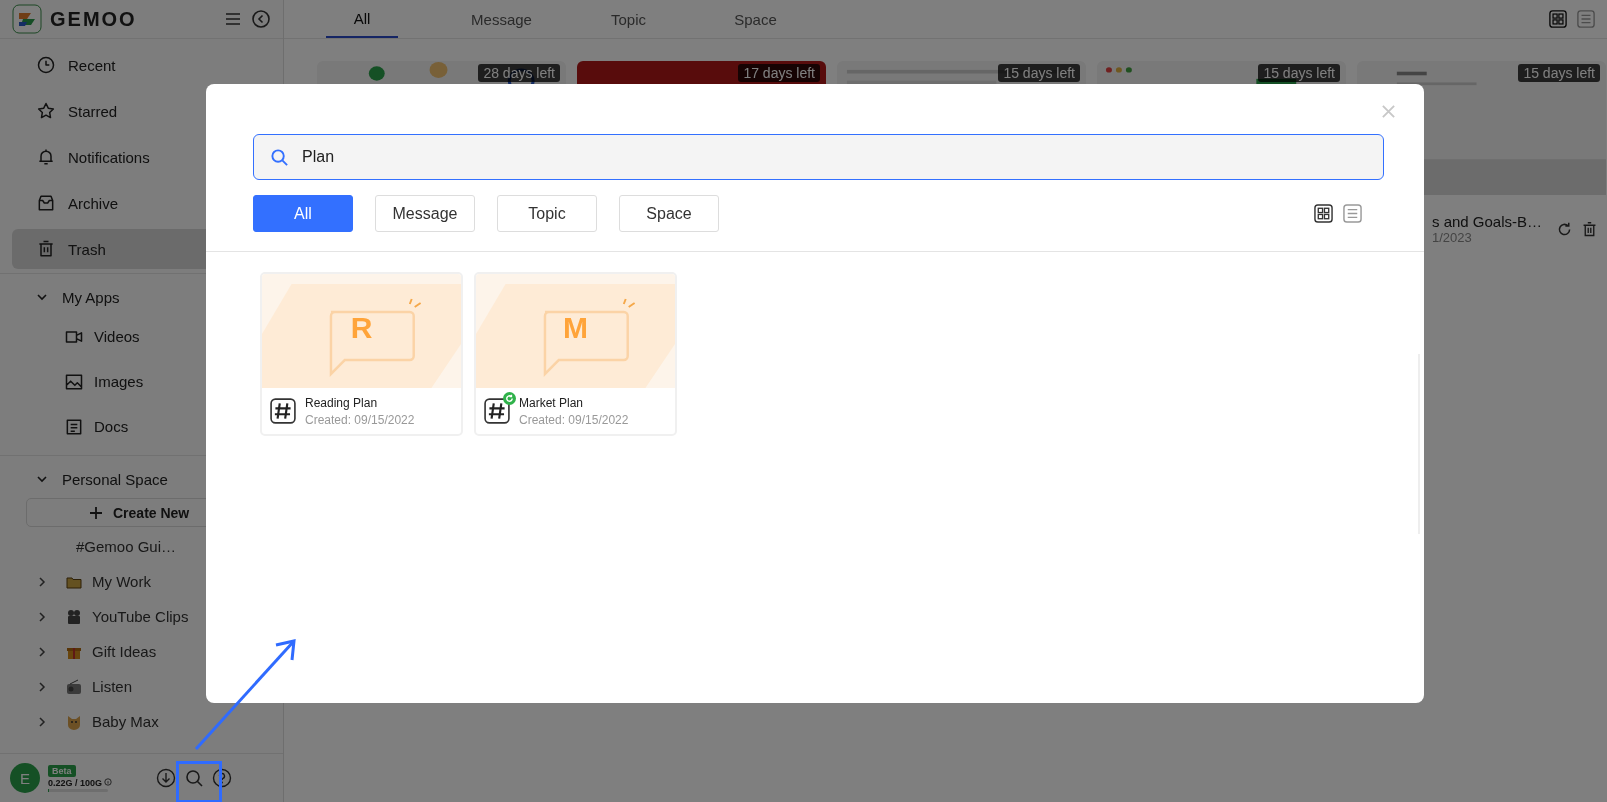 This screenshot has height=802, width=1607. What do you see at coordinates (222, 778) in the screenshot?
I see `help-icon` at bounding box center [222, 778].